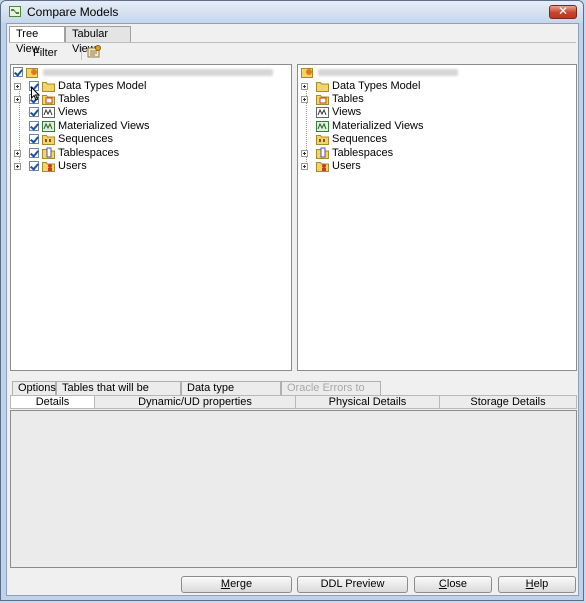  I want to click on window-close-button: ✕, so click(563, 11).